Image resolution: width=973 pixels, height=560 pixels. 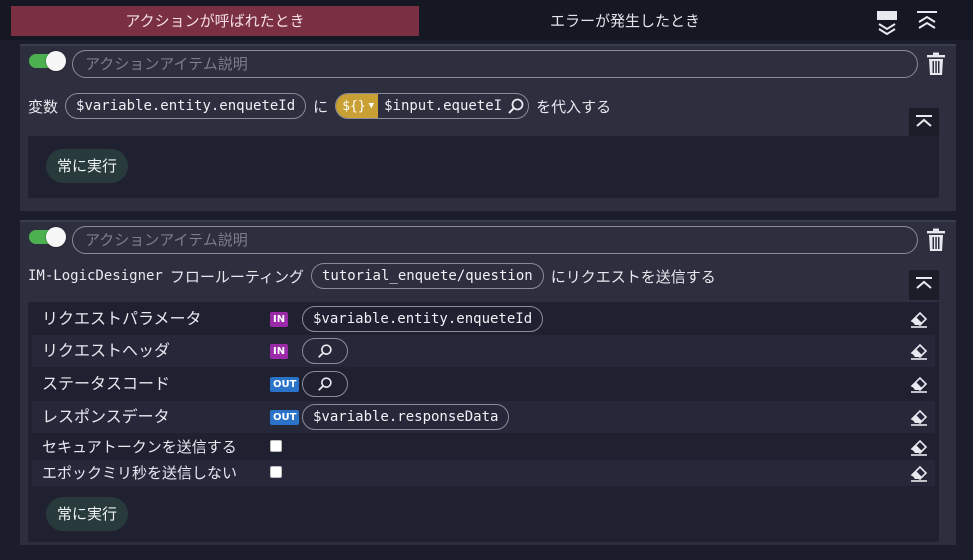 I want to click on epoch-millis-checkbox, so click(x=276, y=472).